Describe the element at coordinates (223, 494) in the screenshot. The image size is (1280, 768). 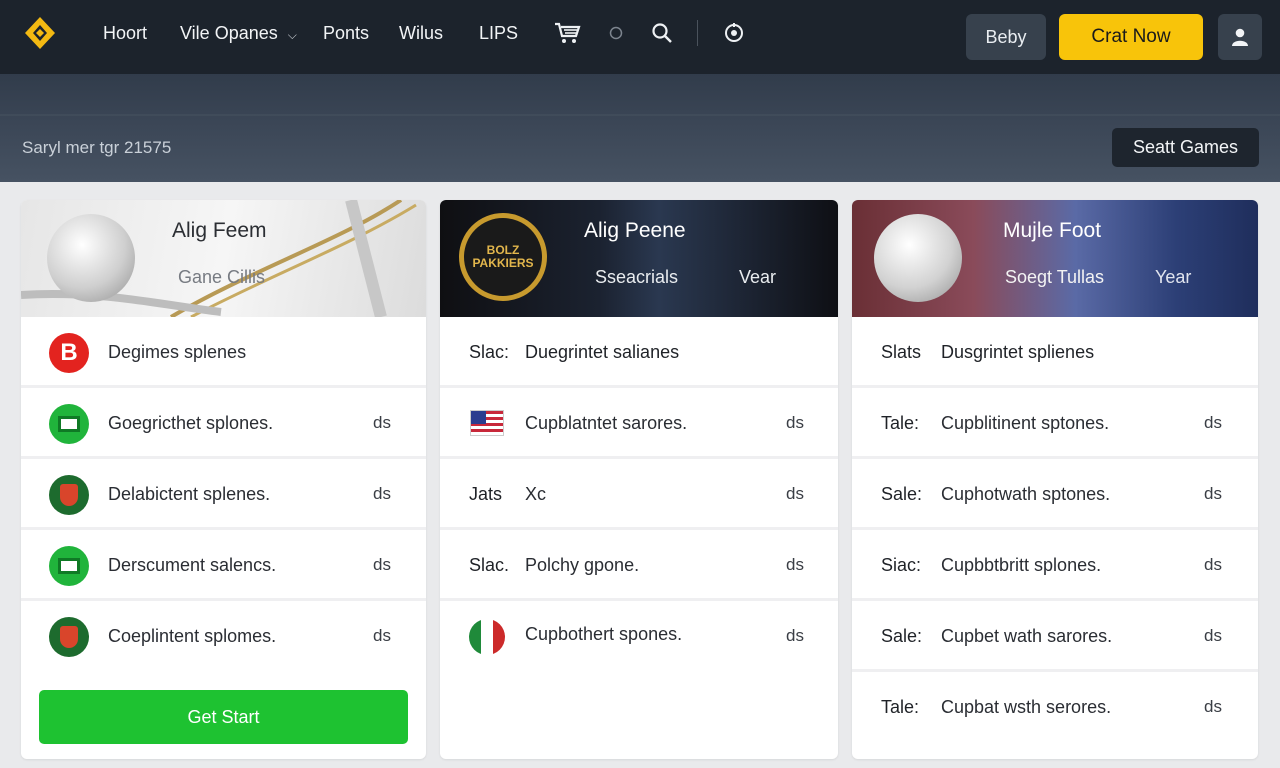
I see `list-item: Delabictent splenes. ds` at that location.